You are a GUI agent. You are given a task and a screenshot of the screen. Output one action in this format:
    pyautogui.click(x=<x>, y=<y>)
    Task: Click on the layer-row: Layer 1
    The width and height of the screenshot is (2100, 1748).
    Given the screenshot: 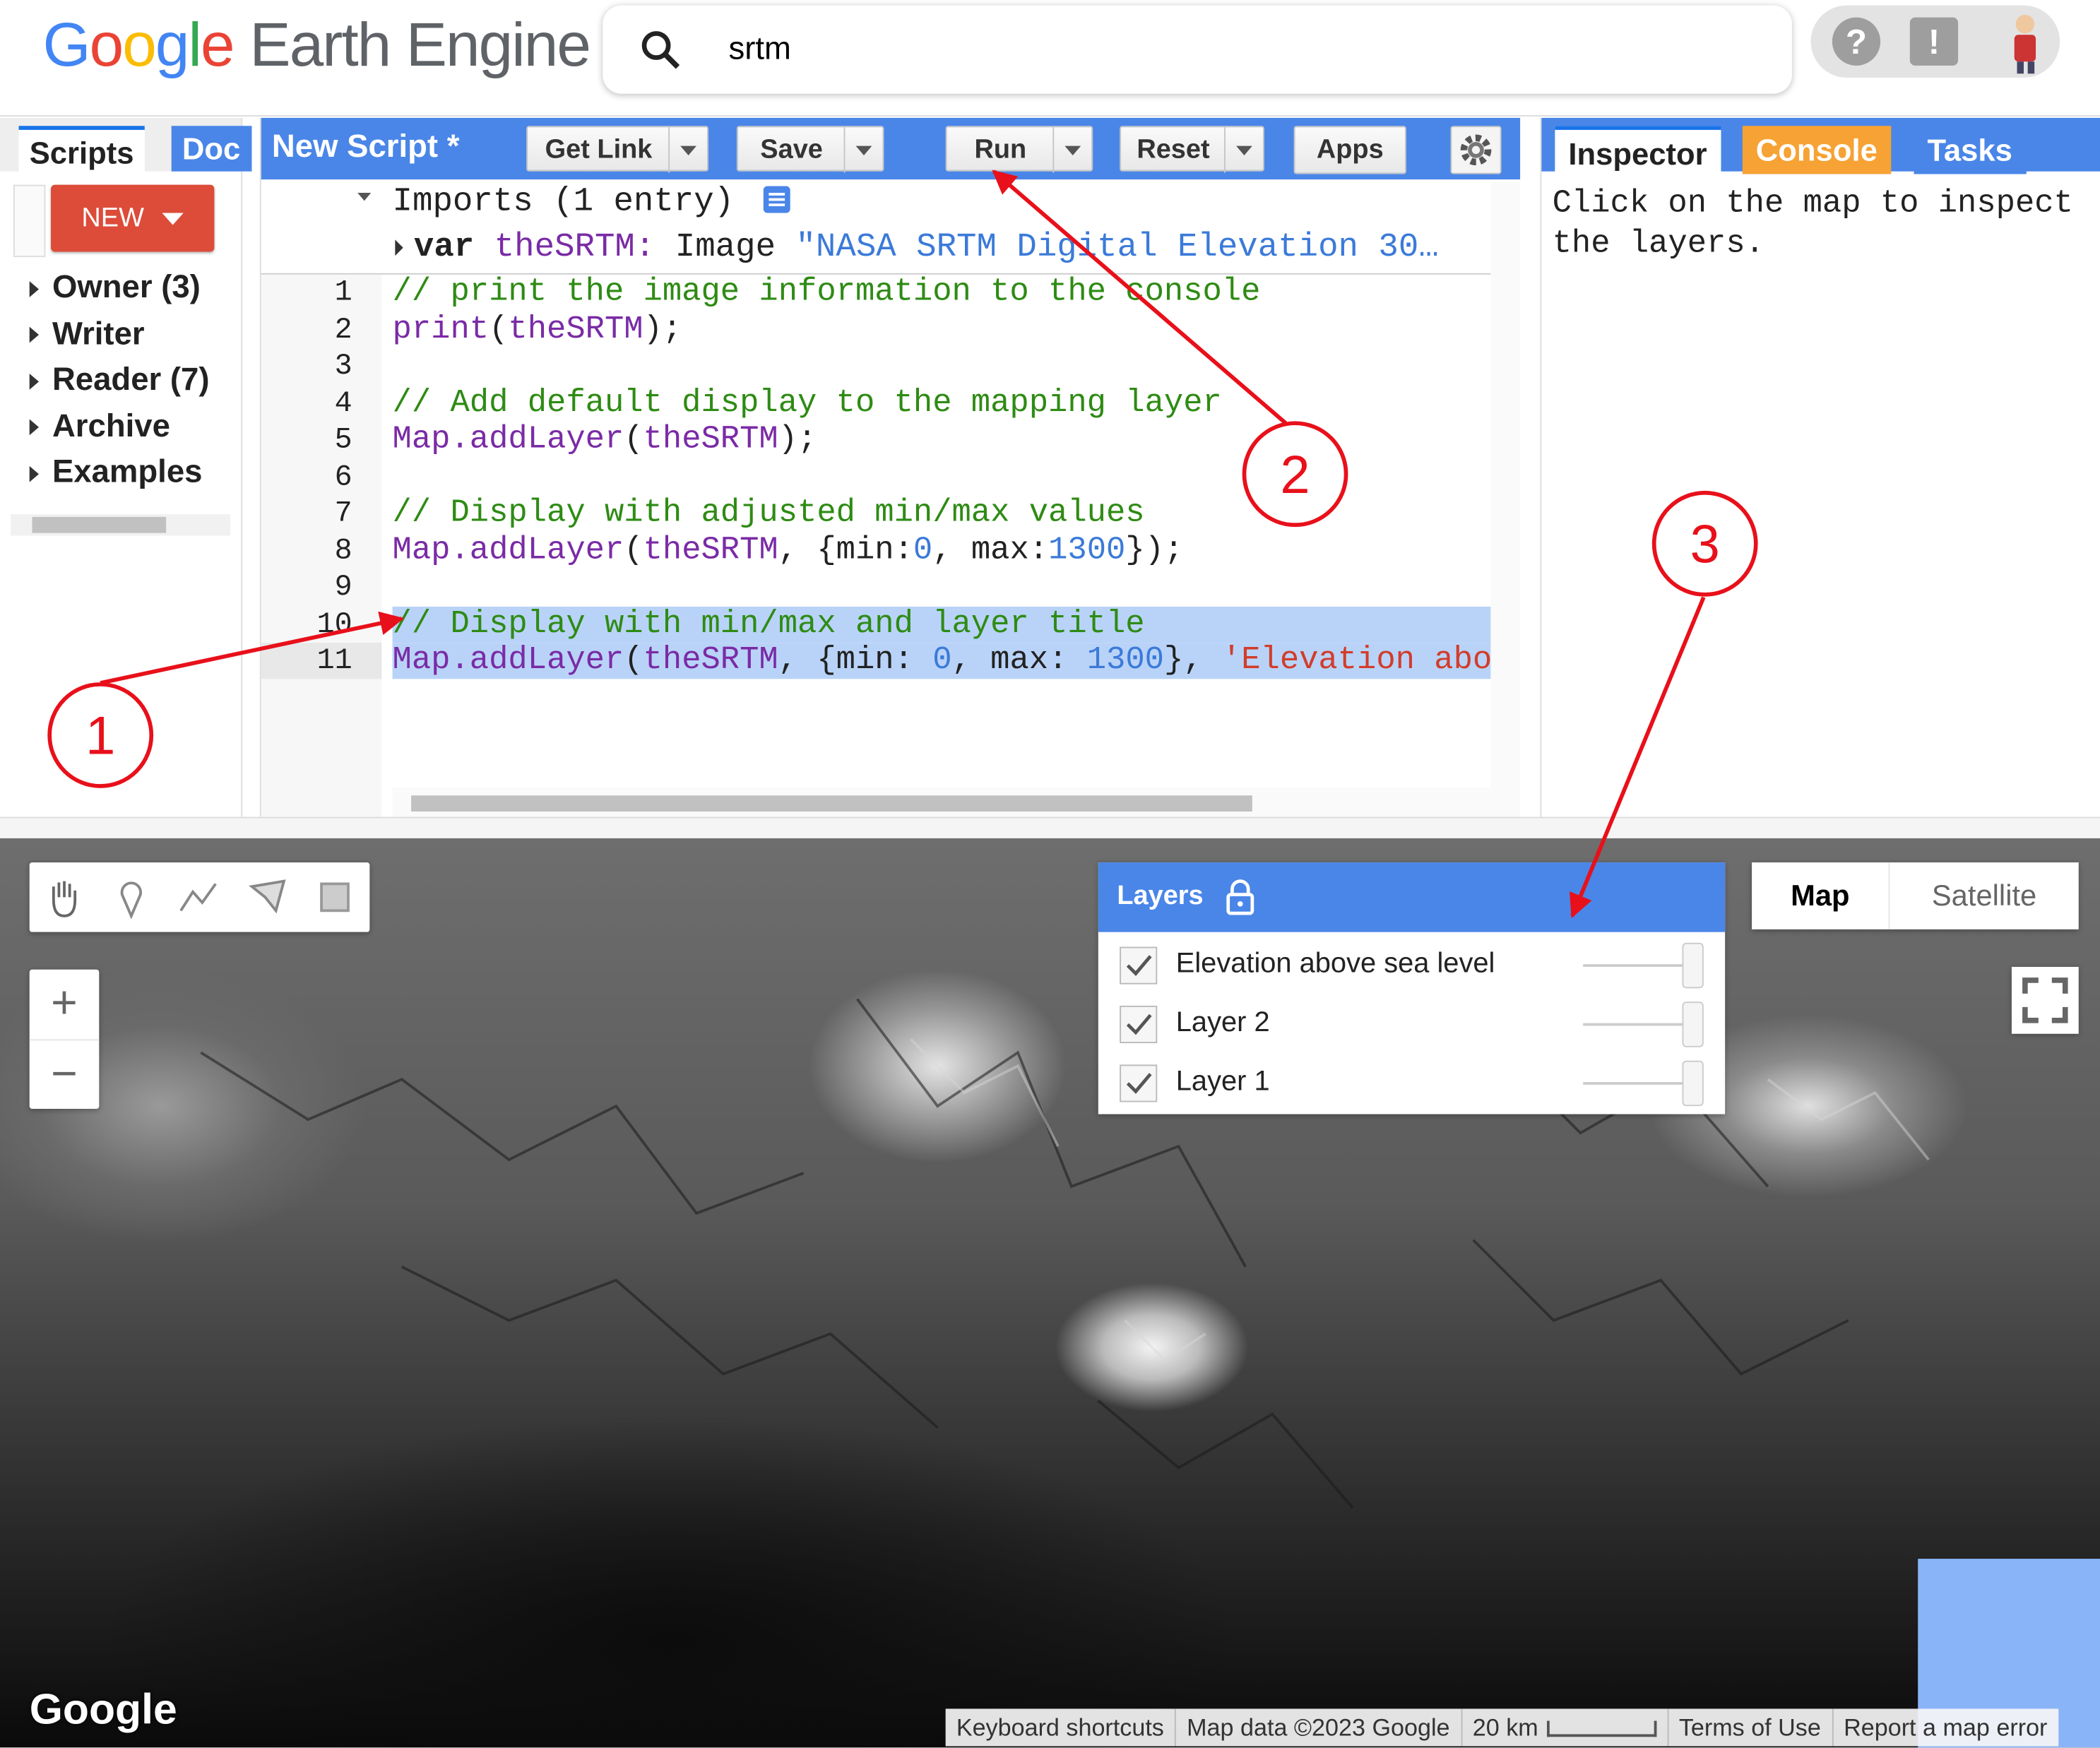 What is the action you would take?
    pyautogui.click(x=1412, y=1084)
    